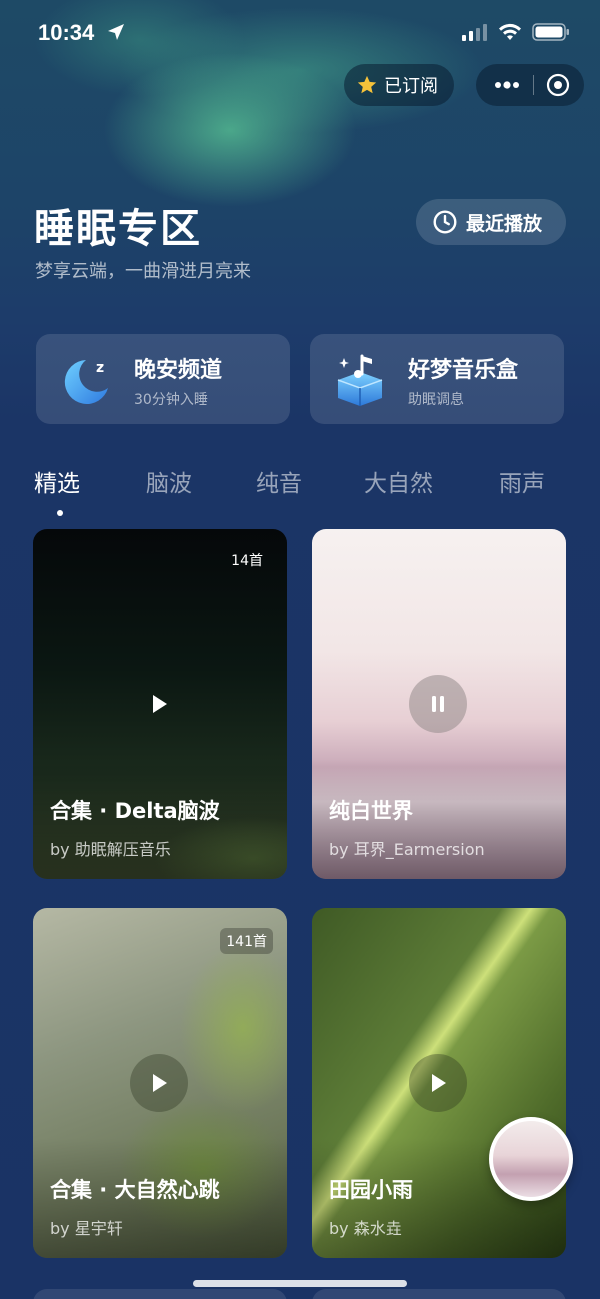  Describe the element at coordinates (510, 31) in the screenshot. I see `wifi-icon` at that location.